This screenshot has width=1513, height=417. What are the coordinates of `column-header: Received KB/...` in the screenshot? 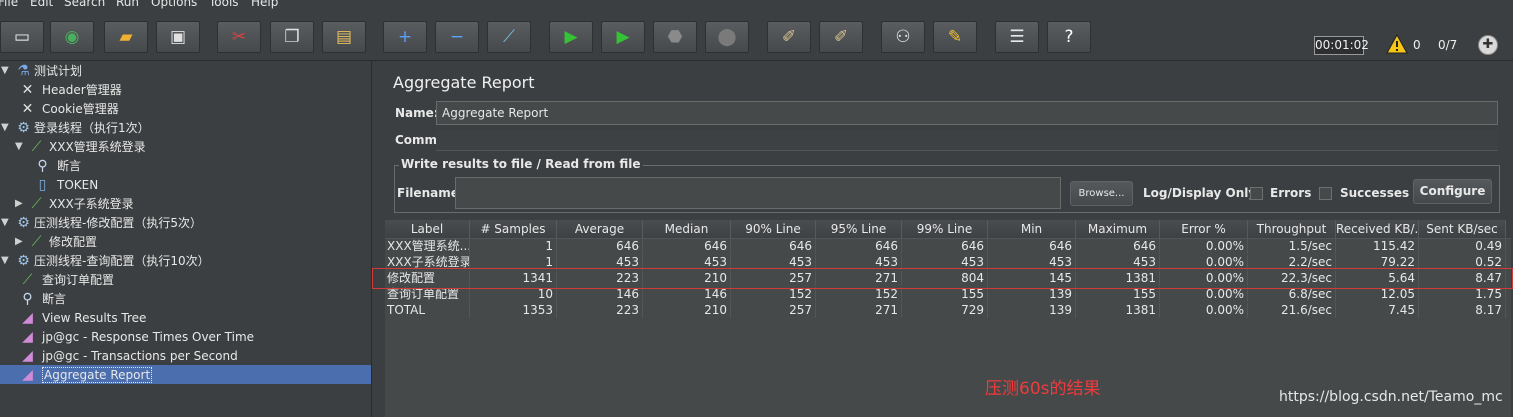 It's located at (1377, 229).